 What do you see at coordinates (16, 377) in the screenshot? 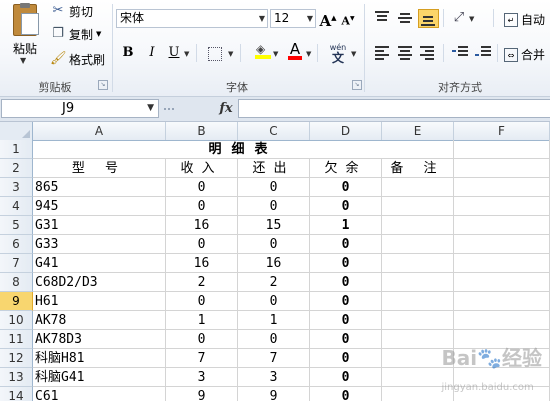
I see `row-header-13: 13` at bounding box center [16, 377].